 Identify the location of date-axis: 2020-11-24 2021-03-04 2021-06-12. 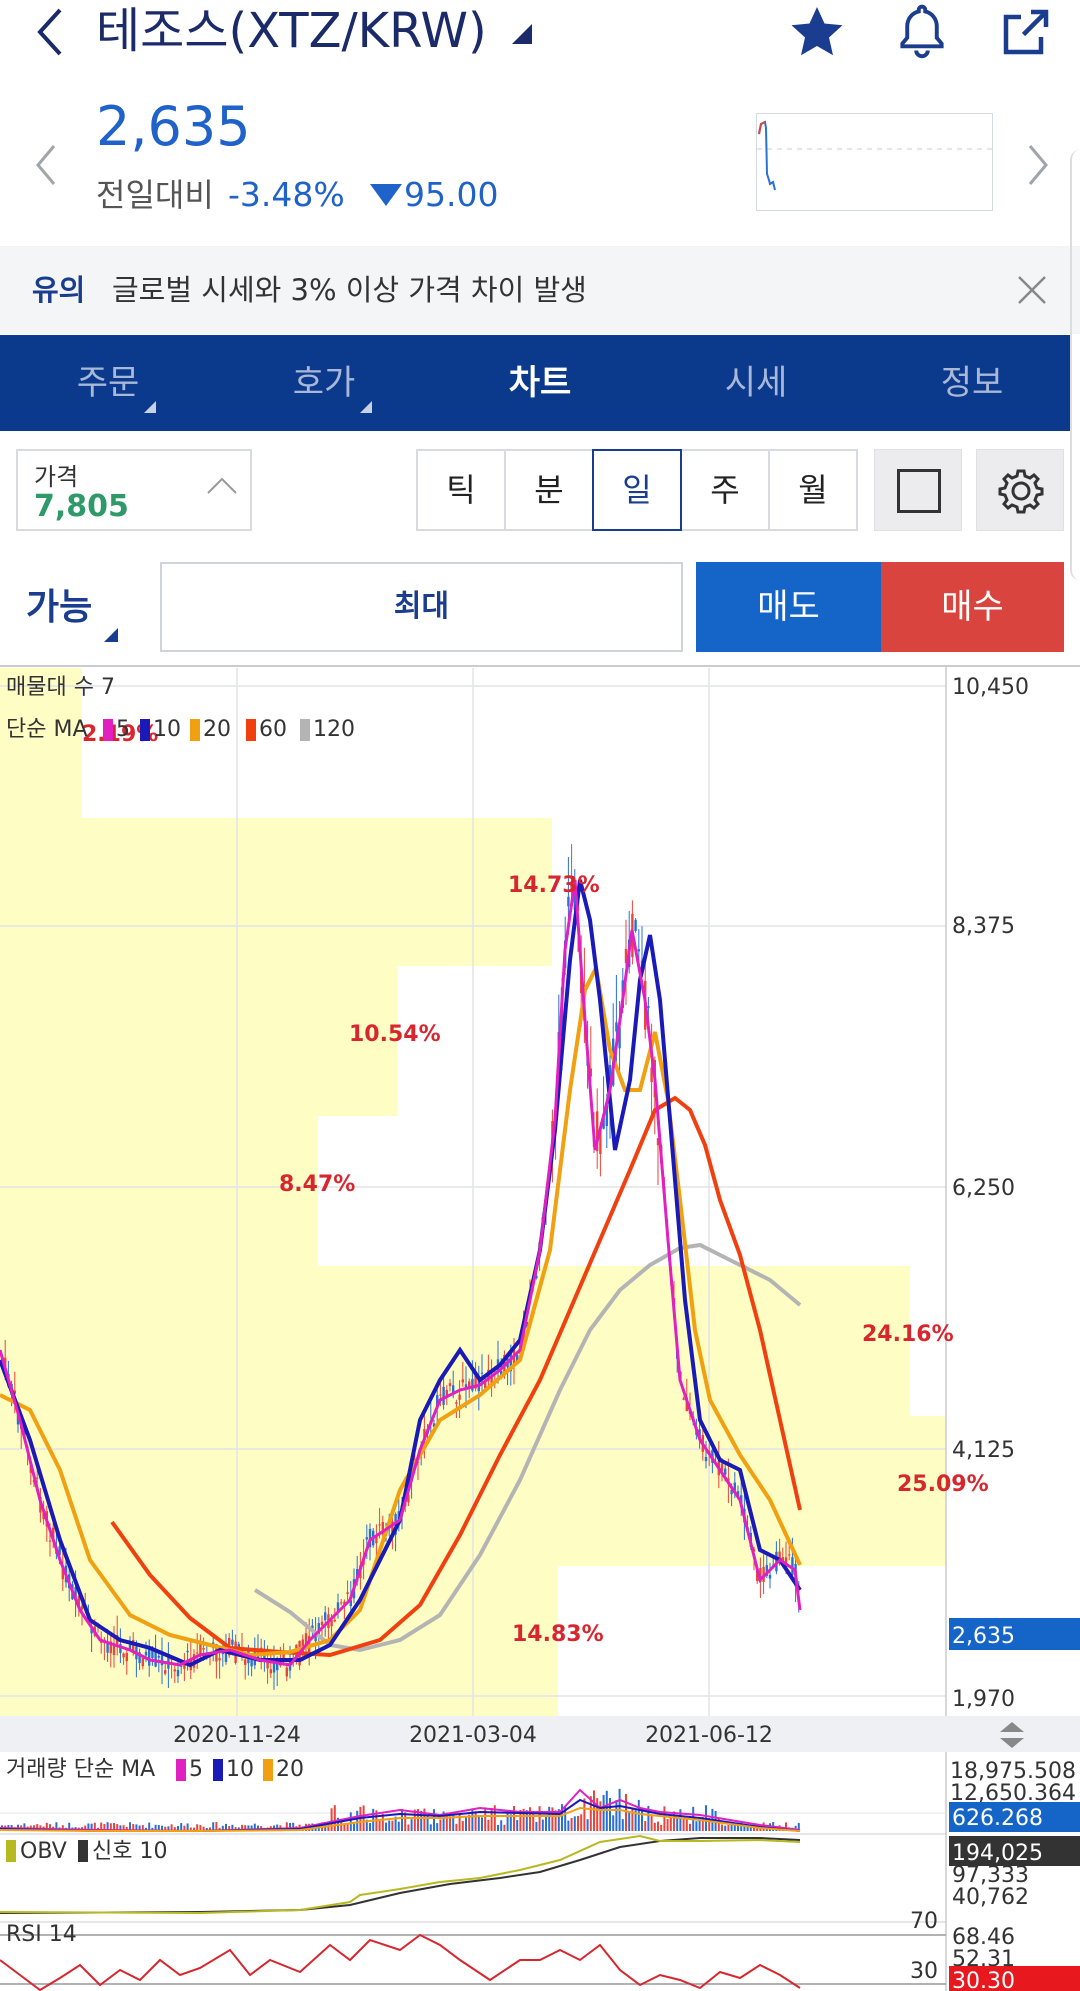
(473, 1735).